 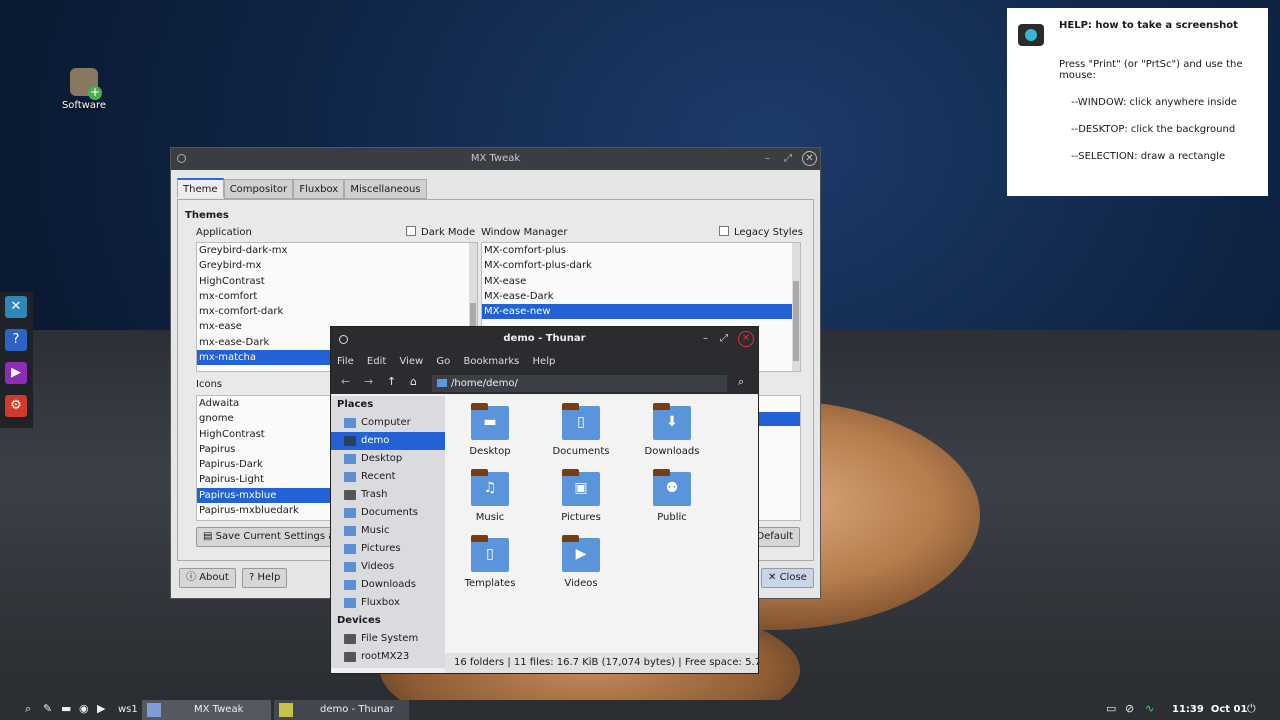 I want to click on location-bar: /home/demo/, so click(x=579, y=383).